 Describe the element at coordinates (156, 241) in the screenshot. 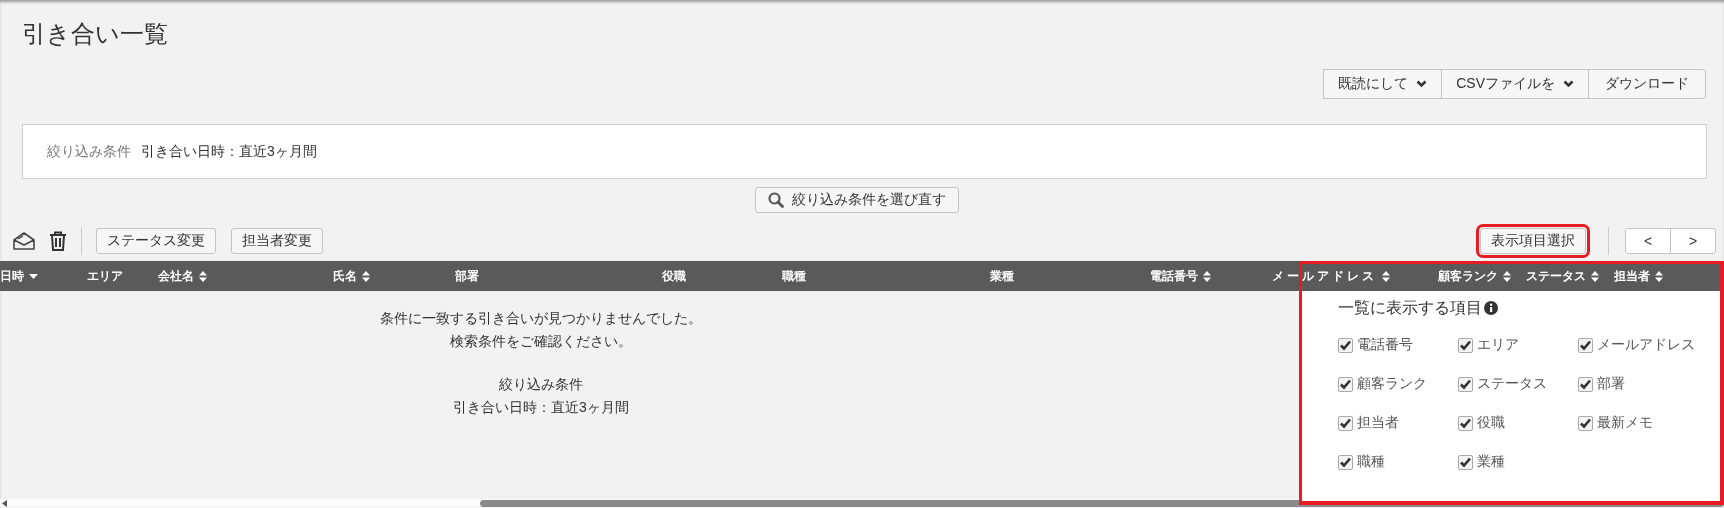

I see `toolbar-button: ステータス変更` at that location.